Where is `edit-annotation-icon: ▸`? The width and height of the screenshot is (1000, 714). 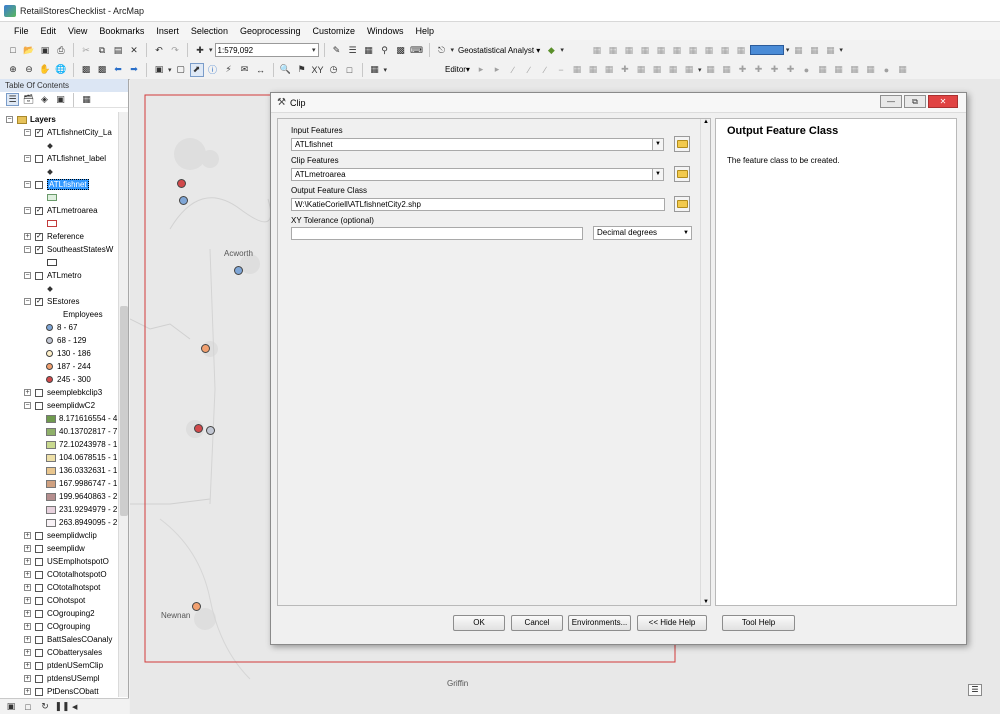 edit-annotation-icon: ▸ is located at coordinates (497, 70).